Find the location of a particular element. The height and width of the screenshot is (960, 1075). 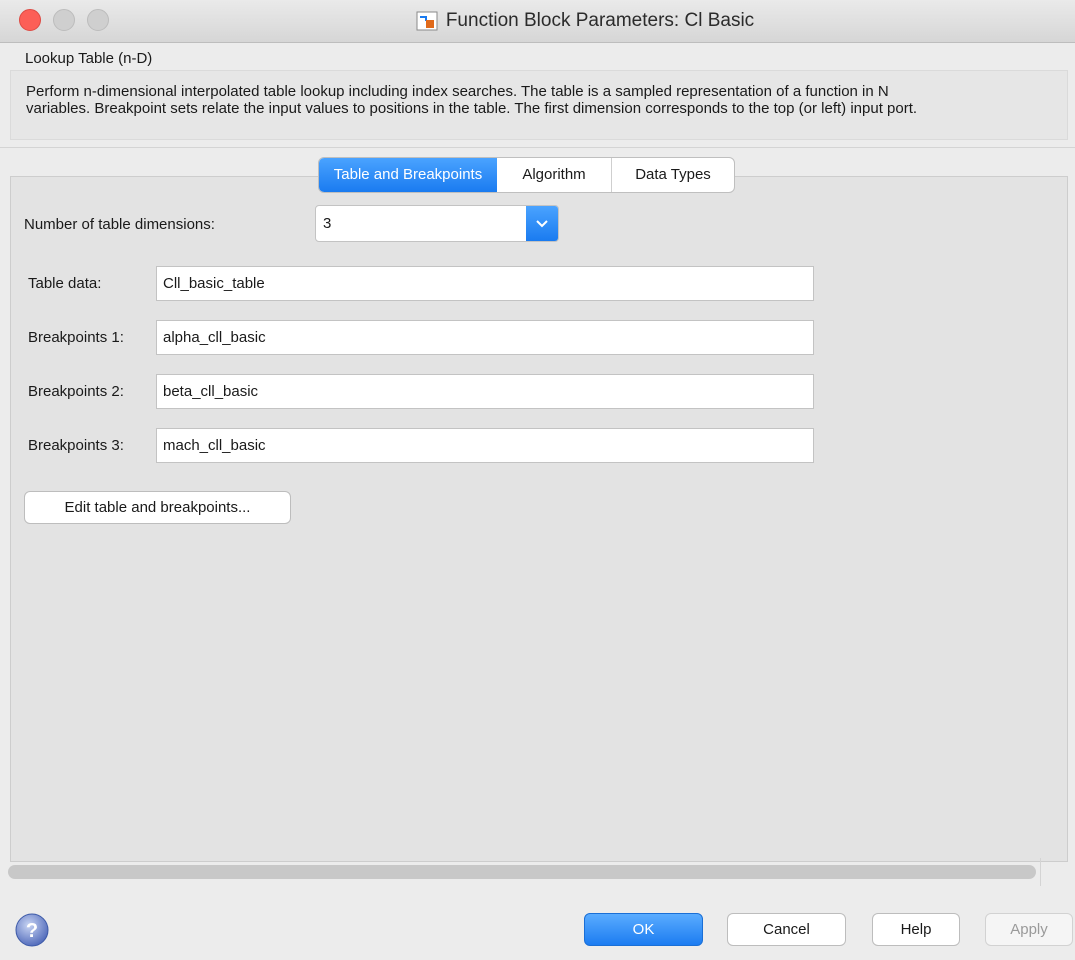

section-divider is located at coordinates (537, 147).